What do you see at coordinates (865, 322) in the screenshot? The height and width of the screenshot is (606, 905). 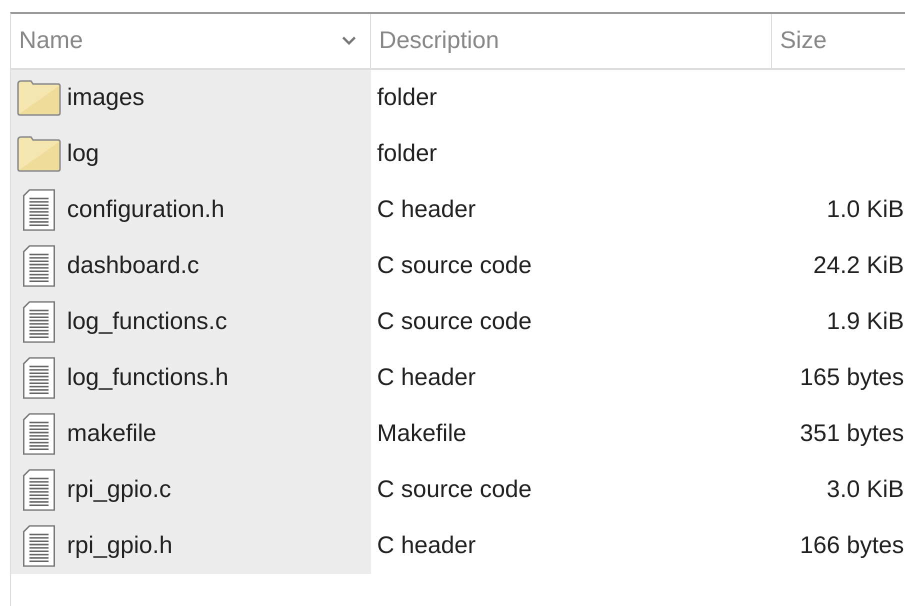 I see `file-size: 1.9 KiB` at bounding box center [865, 322].